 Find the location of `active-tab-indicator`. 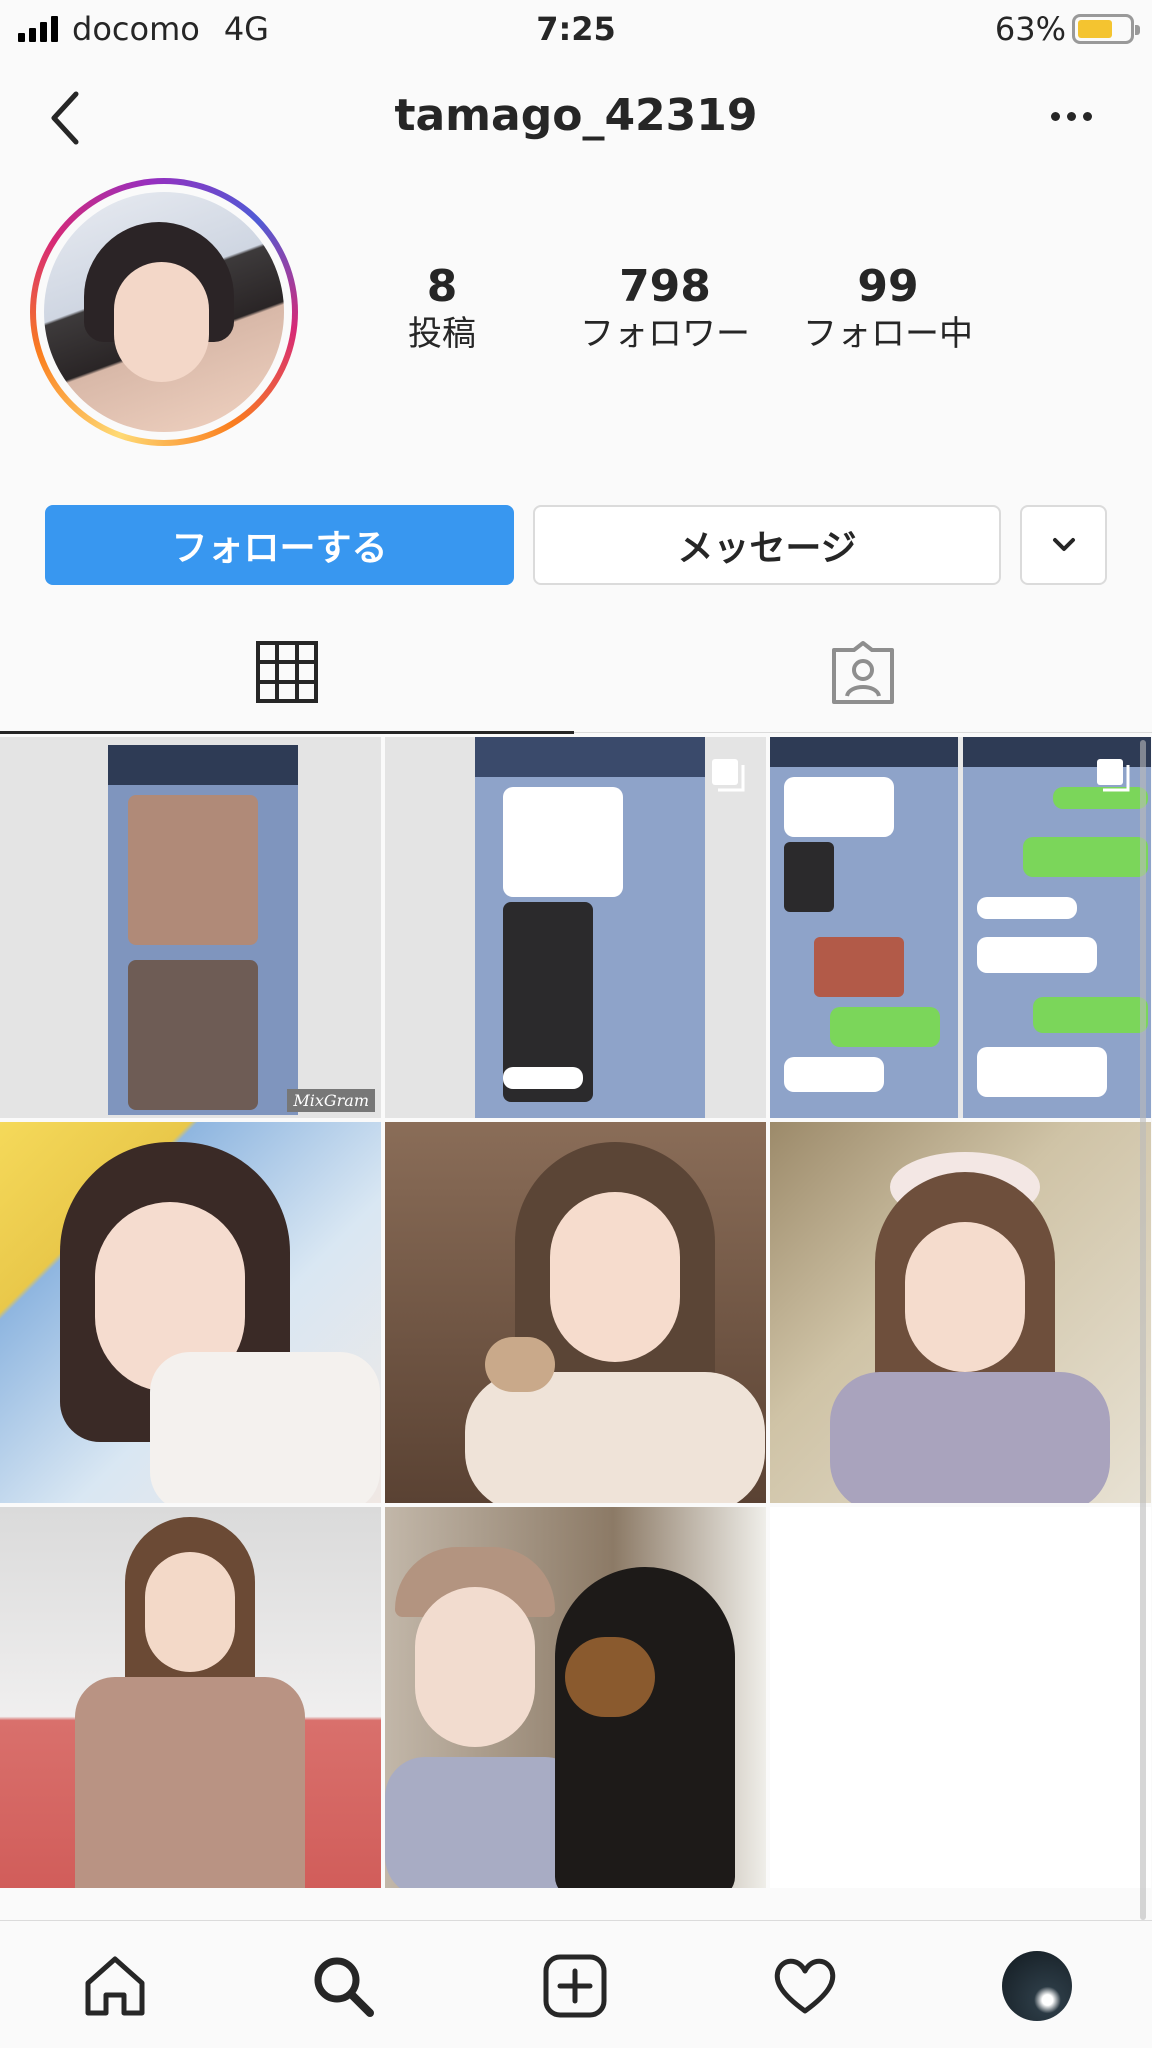

active-tab-indicator is located at coordinates (287, 732).